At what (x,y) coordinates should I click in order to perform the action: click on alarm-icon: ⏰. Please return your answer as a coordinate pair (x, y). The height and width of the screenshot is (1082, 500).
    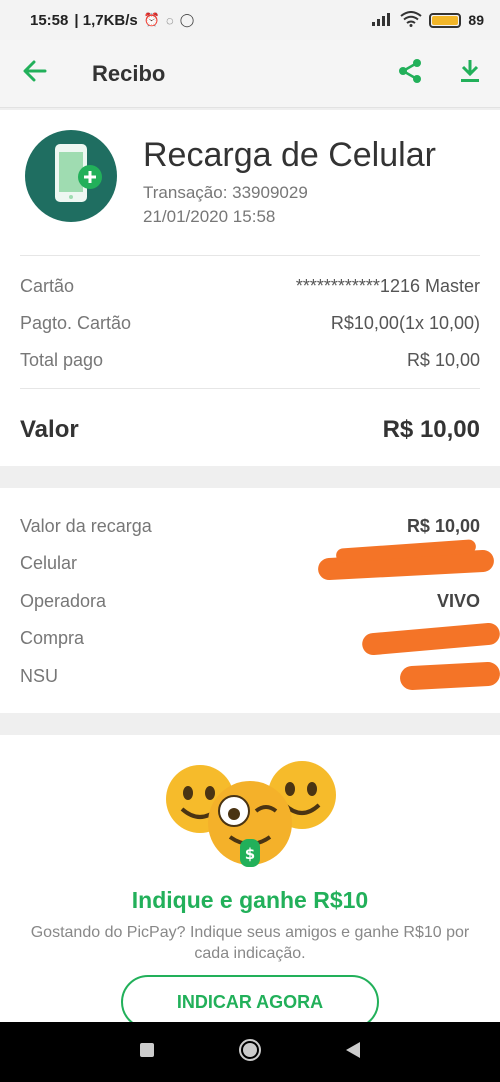
    Looking at the image, I should click on (151, 19).